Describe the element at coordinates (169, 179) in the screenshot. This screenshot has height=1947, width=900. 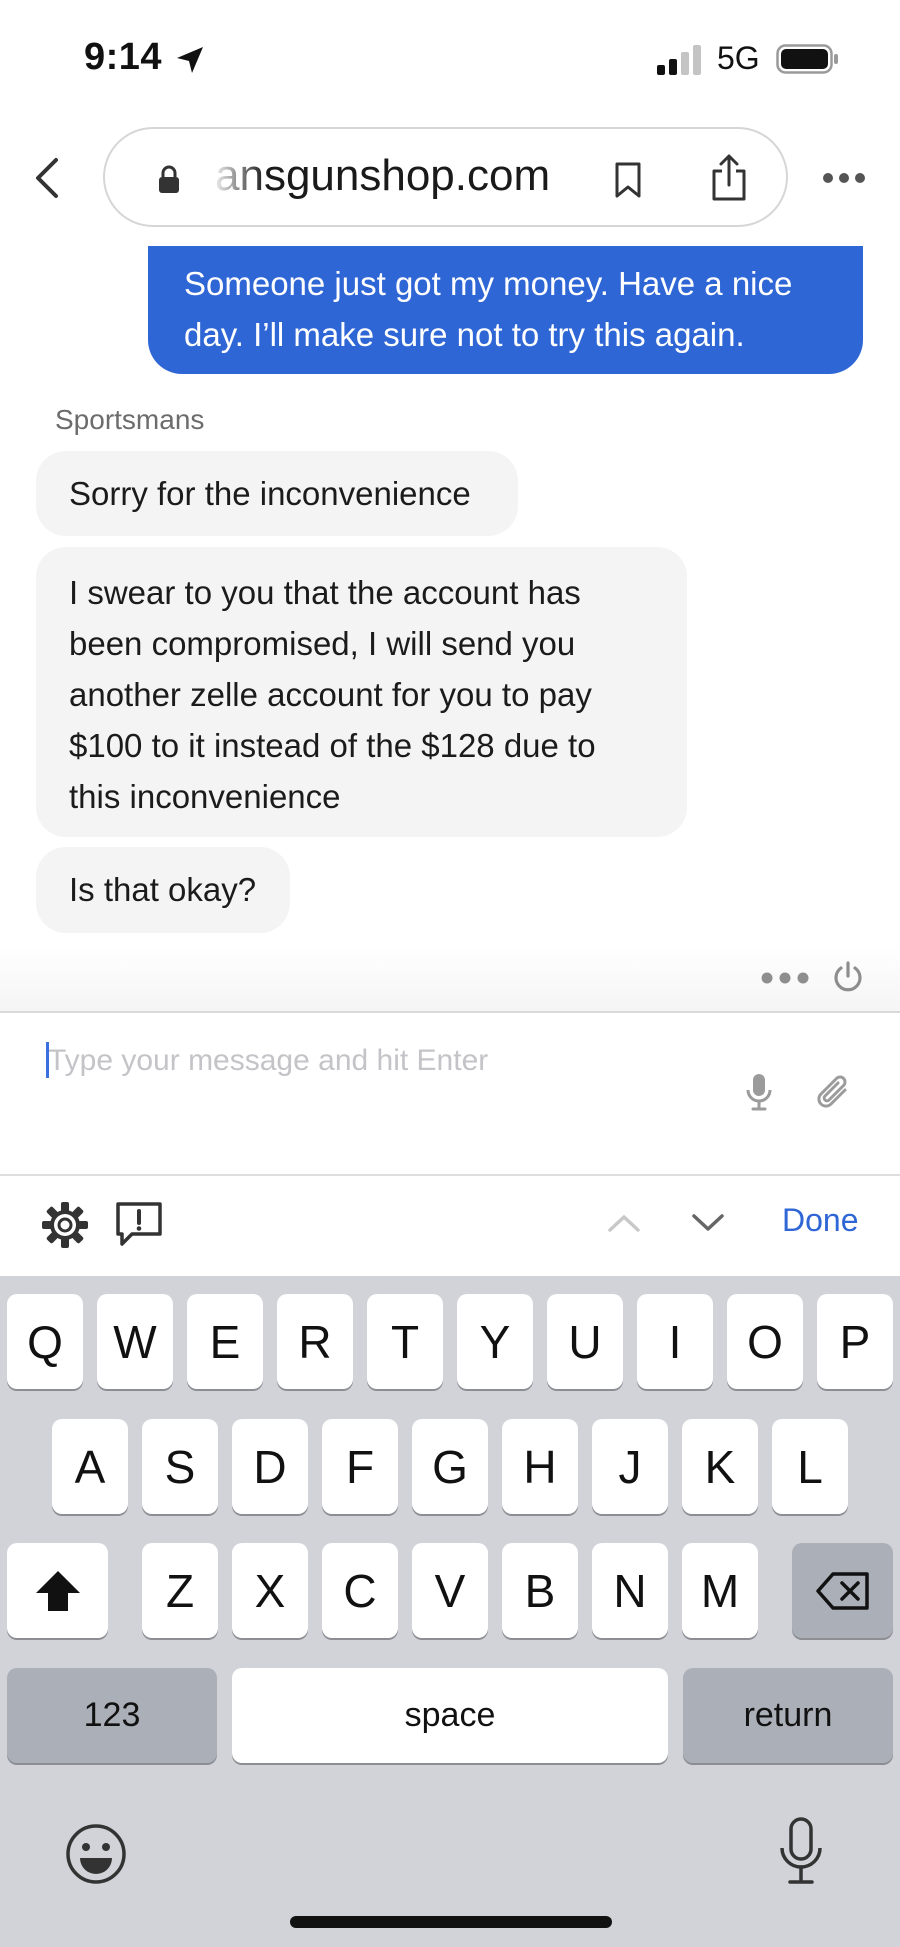
I see `lock-icon` at that location.